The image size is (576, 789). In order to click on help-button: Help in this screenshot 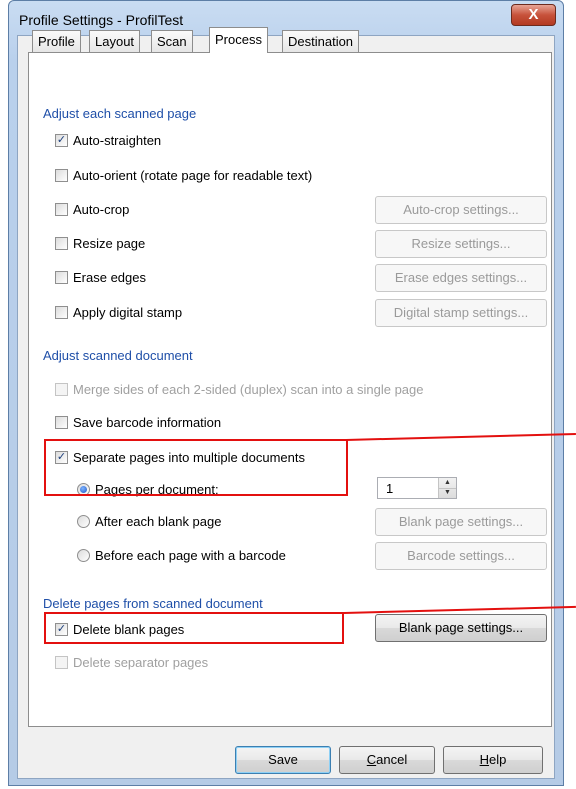, I will do `click(493, 760)`.